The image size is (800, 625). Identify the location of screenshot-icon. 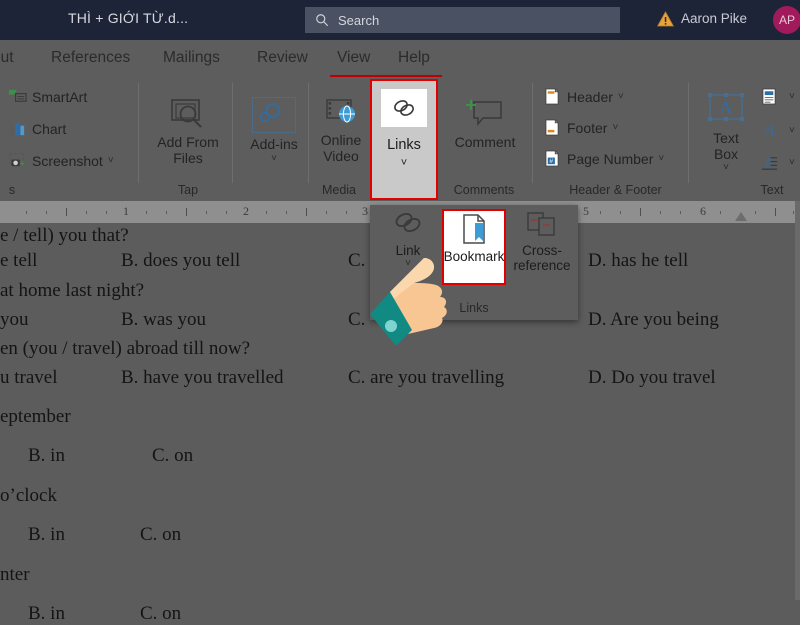
(17, 160).